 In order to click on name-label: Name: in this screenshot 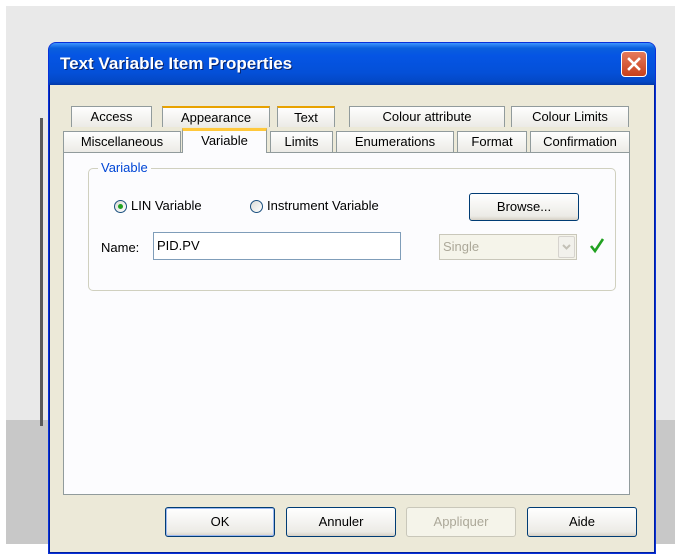, I will do `click(120, 247)`.